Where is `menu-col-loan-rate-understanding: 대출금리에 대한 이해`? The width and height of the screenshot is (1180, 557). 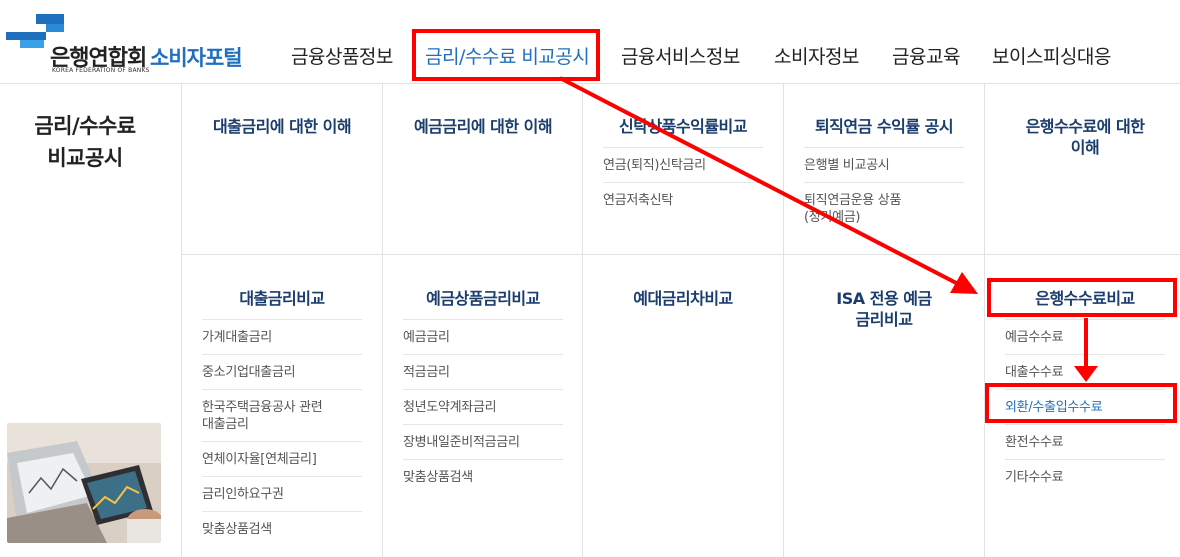 menu-col-loan-rate-understanding: 대출금리에 대한 이해 is located at coordinates (282, 126).